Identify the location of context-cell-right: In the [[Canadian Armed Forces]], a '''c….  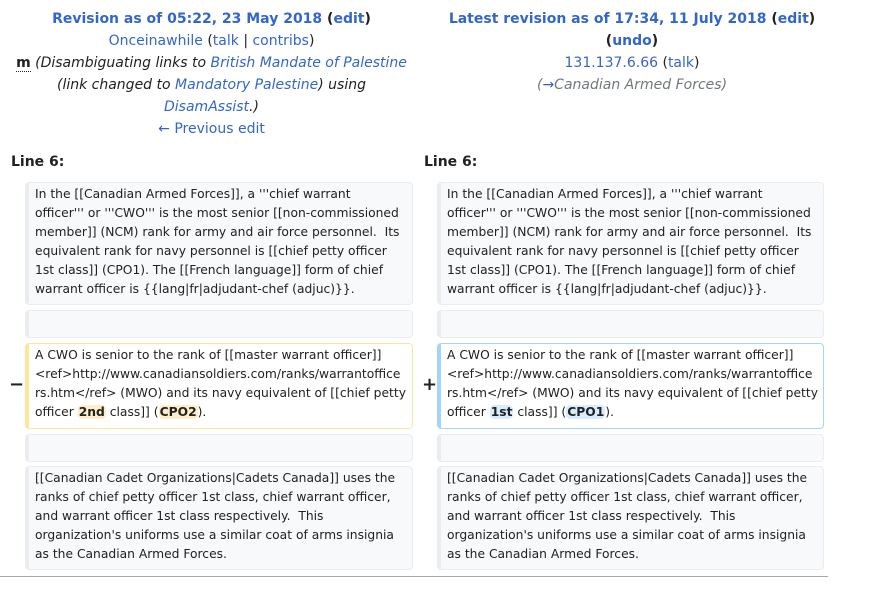
(630, 243).